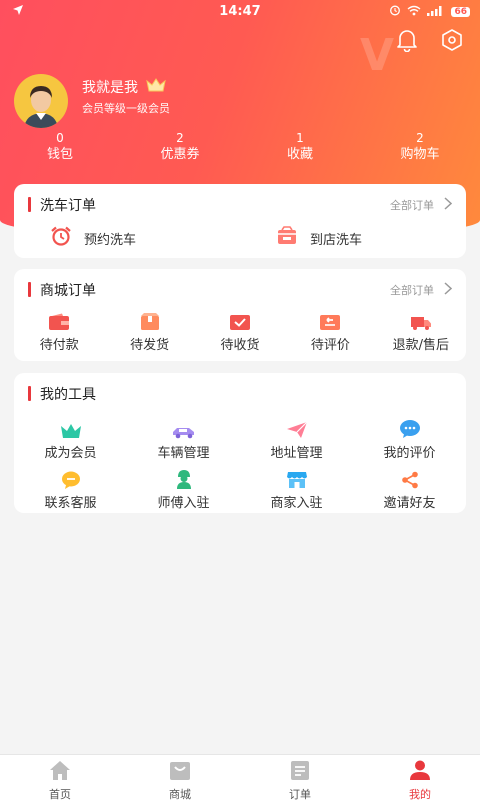 The width and height of the screenshot is (480, 800). What do you see at coordinates (180, 154) in the screenshot?
I see `stat-label: 优惠券` at bounding box center [180, 154].